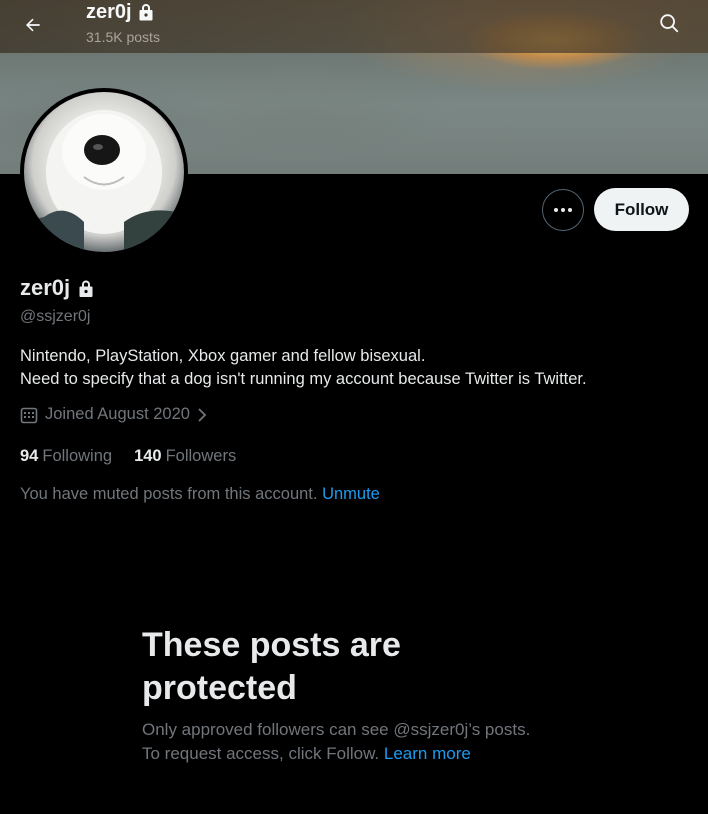  What do you see at coordinates (77, 456) in the screenshot?
I see `following-label: Following` at bounding box center [77, 456].